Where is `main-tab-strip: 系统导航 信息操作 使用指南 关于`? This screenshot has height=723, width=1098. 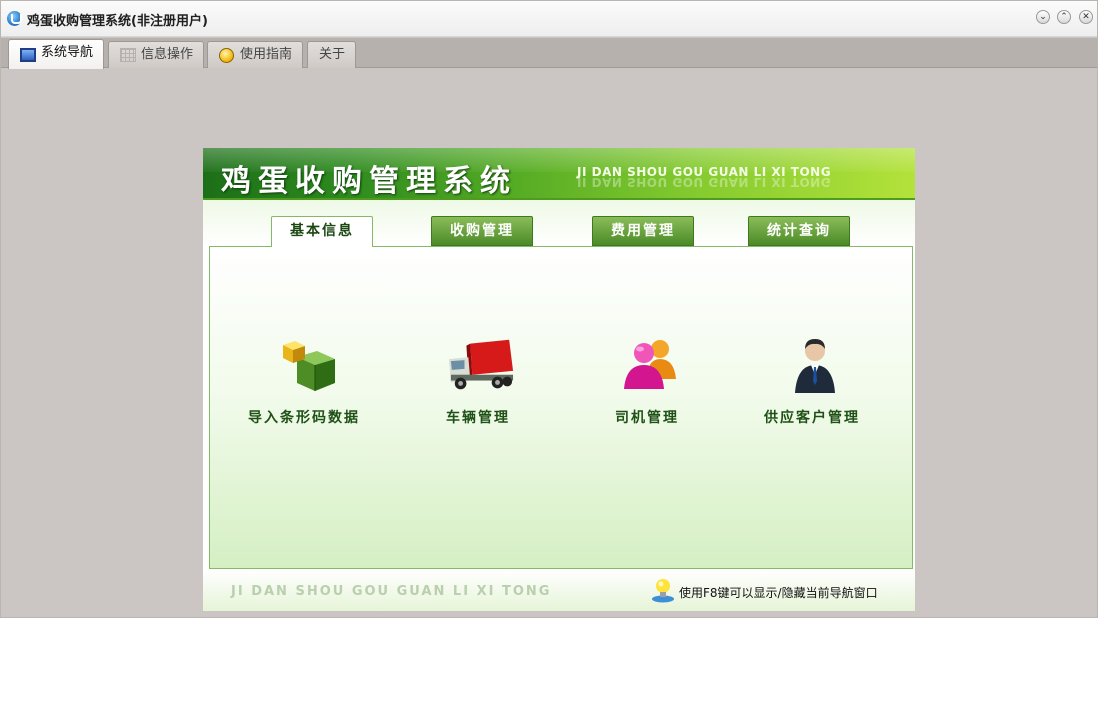 main-tab-strip: 系统导航 信息操作 使用指南 关于 is located at coordinates (549, 53).